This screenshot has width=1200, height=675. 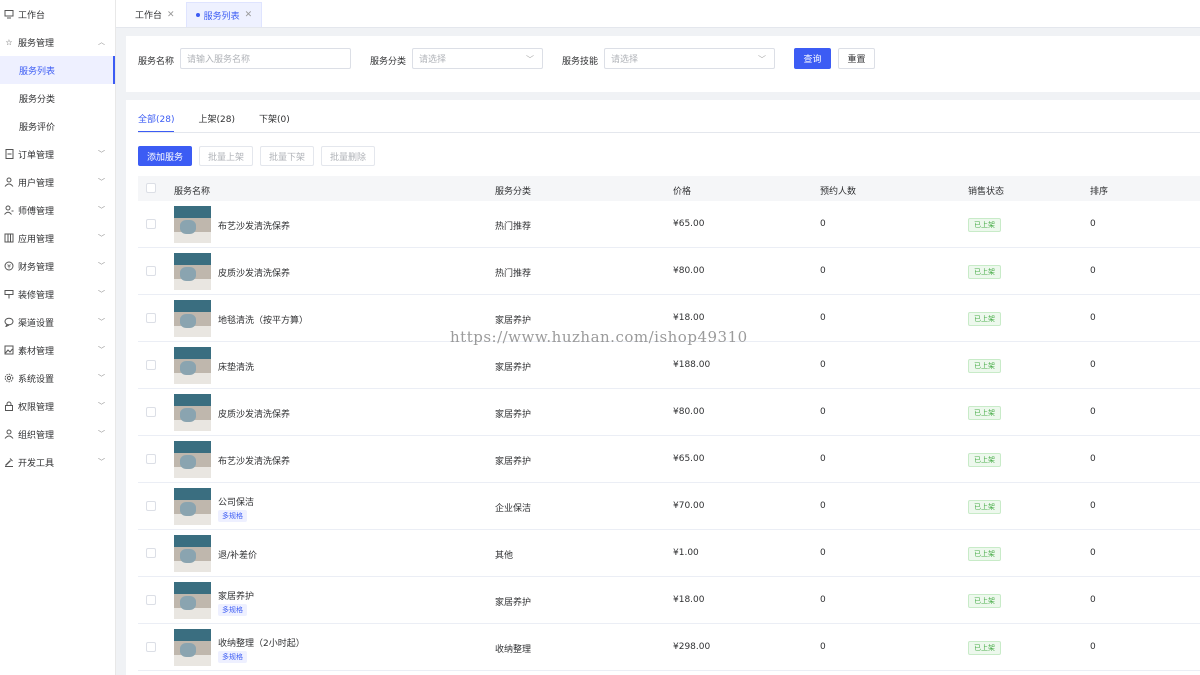 What do you see at coordinates (57, 406) in the screenshot?
I see `sidebar-item-permission: 权限管理 ﹀` at bounding box center [57, 406].